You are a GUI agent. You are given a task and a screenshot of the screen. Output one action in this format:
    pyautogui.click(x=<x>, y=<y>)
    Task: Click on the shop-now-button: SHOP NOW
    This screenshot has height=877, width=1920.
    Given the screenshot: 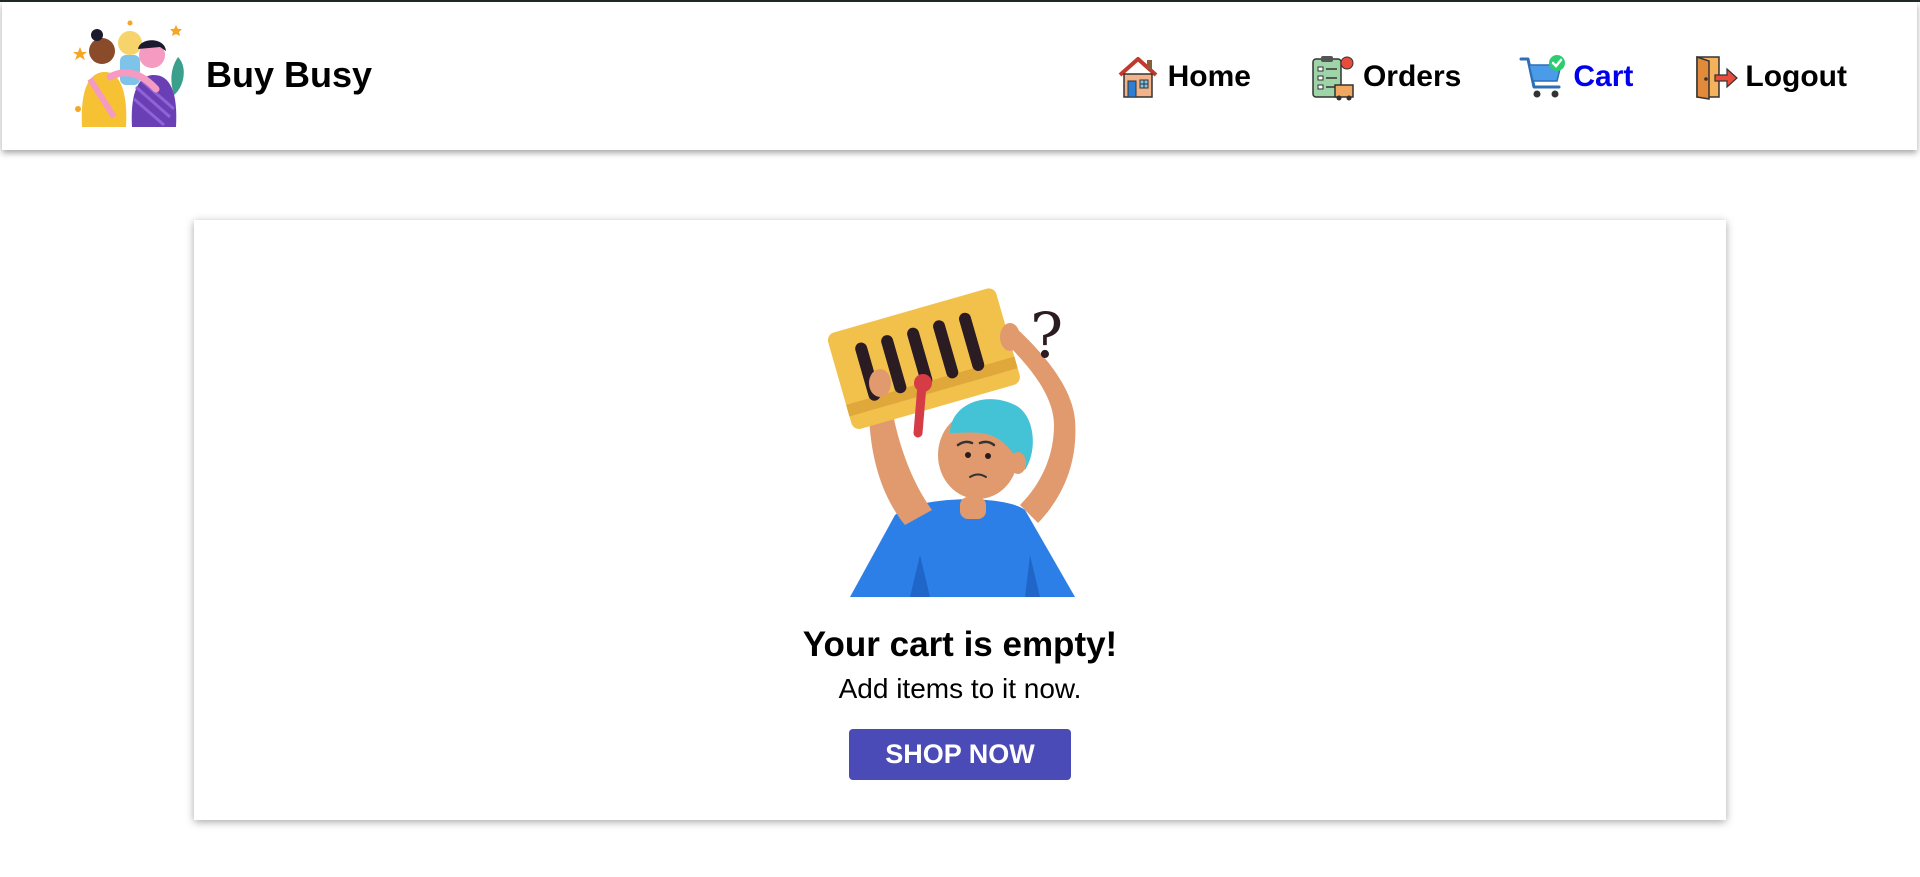 What is the action you would take?
    pyautogui.click(x=960, y=754)
    